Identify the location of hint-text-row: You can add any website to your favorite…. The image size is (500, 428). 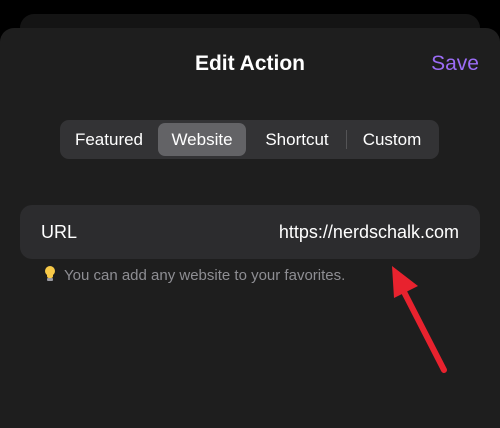
(194, 276).